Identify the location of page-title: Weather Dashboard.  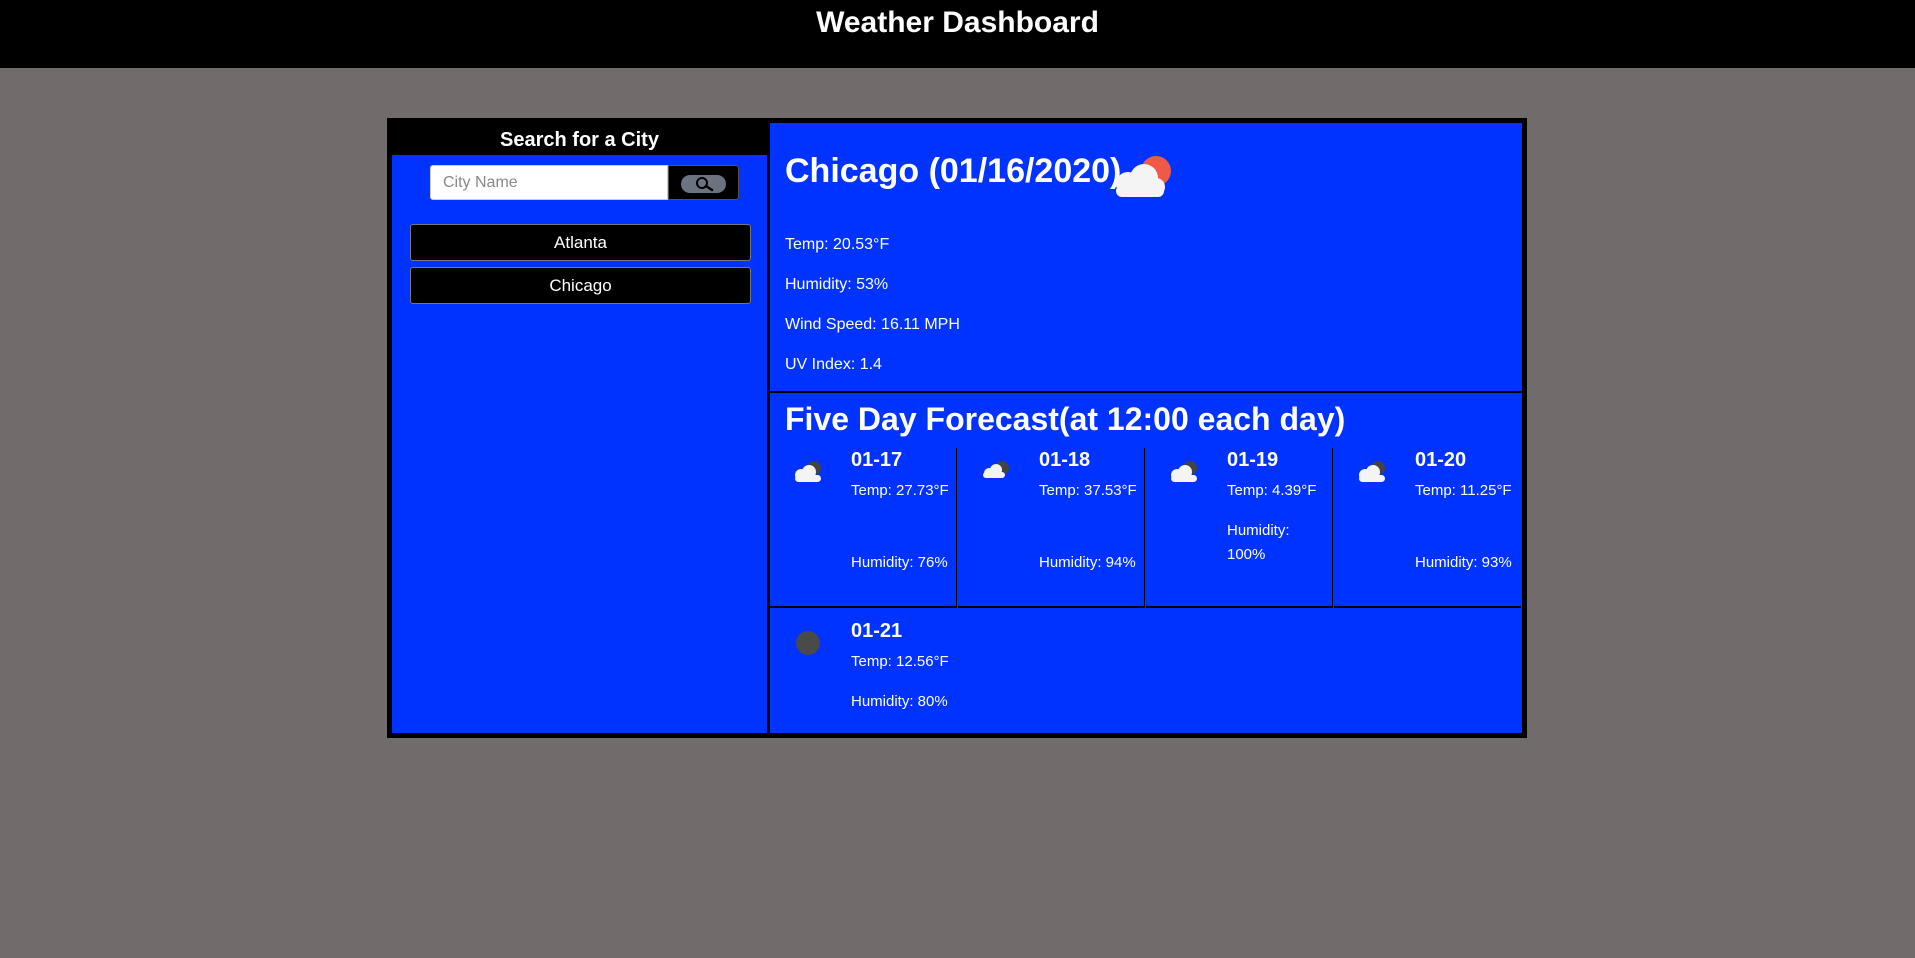
(957, 22).